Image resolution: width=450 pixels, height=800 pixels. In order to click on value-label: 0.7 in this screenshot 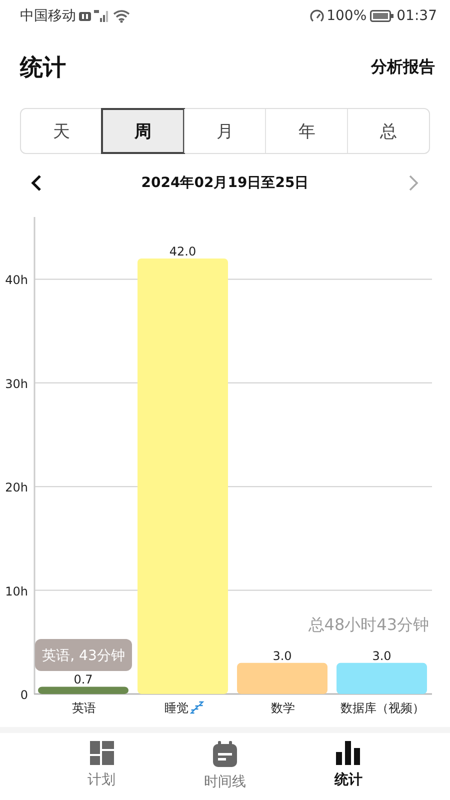, I will do `click(83, 679)`.